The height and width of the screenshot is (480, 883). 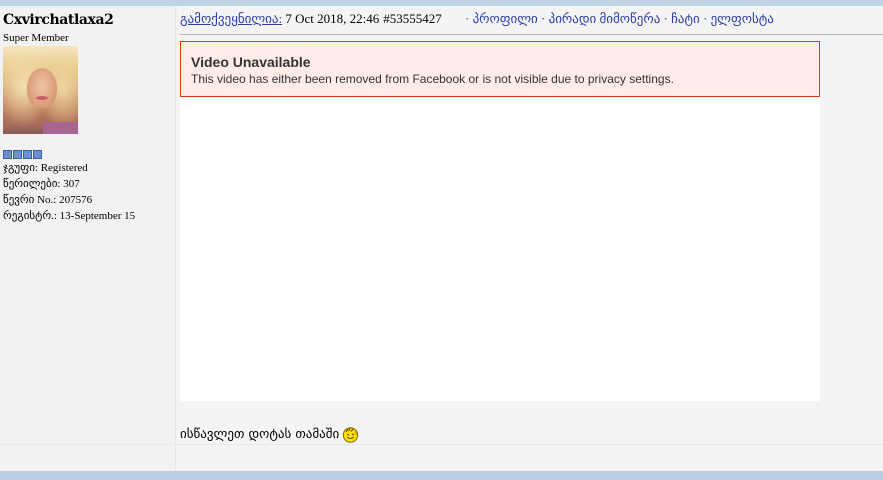 I want to click on wave-smiley-icon, so click(x=350, y=434).